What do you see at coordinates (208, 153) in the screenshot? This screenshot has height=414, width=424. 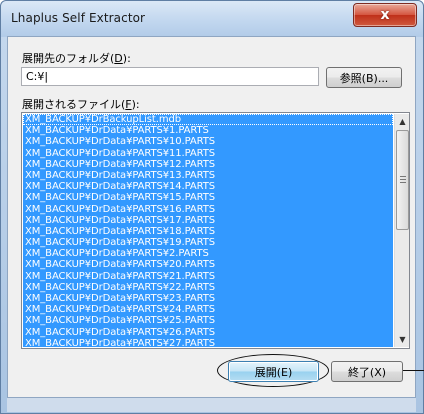 I see `list-item: XM_BACKUP¥DrData¥PARTS¥11.PARTS` at bounding box center [208, 153].